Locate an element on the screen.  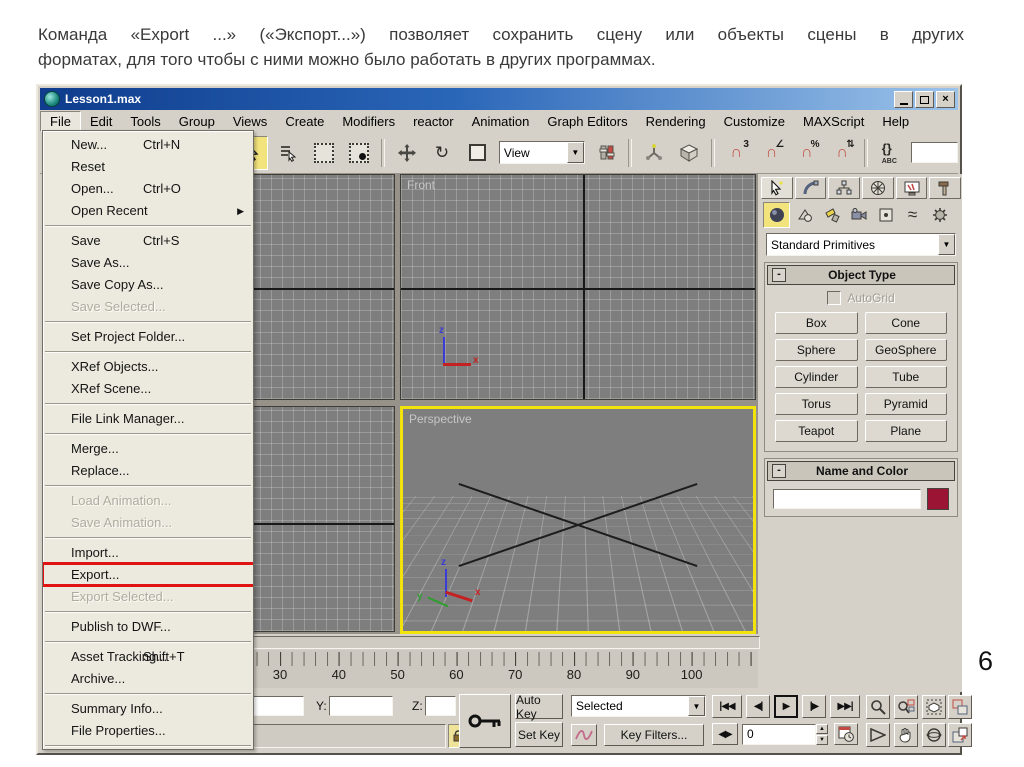
menubar-item-modifiers: Modifiers is located at coordinates (368, 121).